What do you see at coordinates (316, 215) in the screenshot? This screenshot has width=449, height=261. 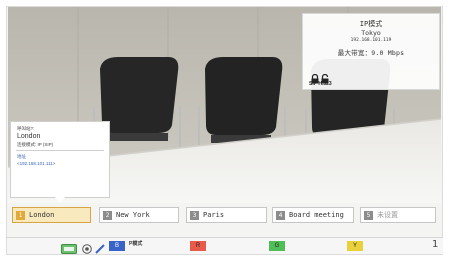 I see `speed-dial-label: Board meeting` at bounding box center [316, 215].